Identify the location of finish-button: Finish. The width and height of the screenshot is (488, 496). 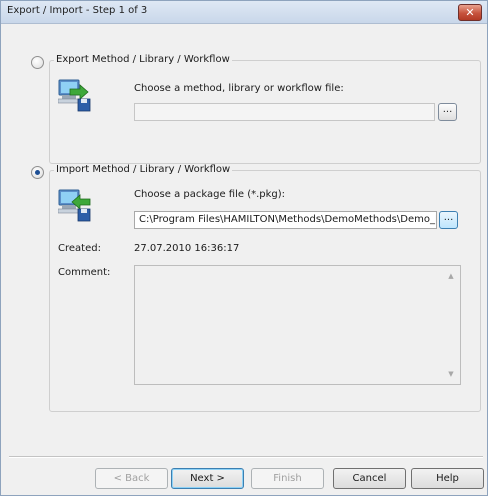
(287, 478).